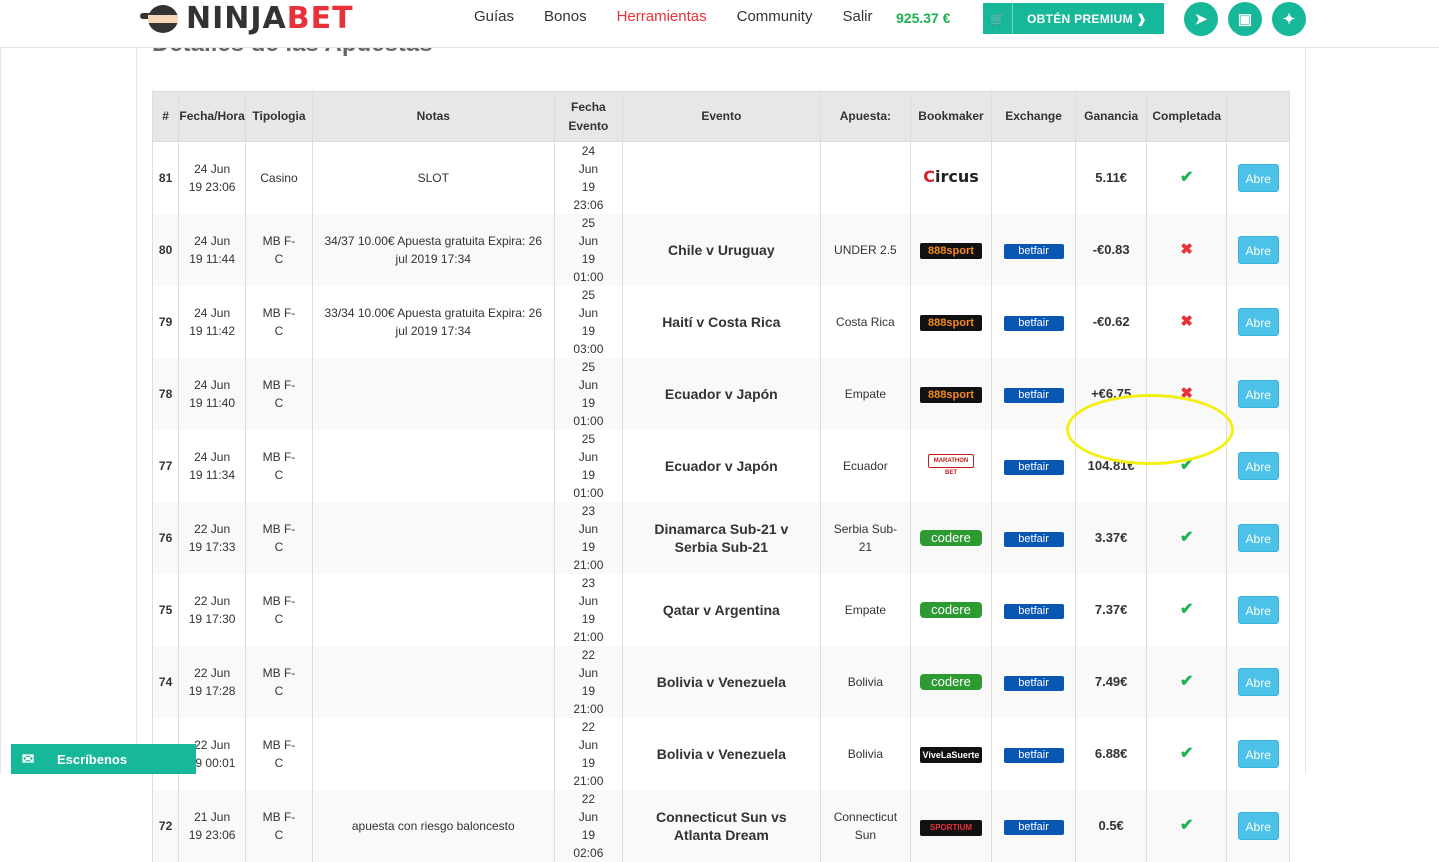  What do you see at coordinates (951, 176) in the screenshot?
I see `circus-logo: Circus` at bounding box center [951, 176].